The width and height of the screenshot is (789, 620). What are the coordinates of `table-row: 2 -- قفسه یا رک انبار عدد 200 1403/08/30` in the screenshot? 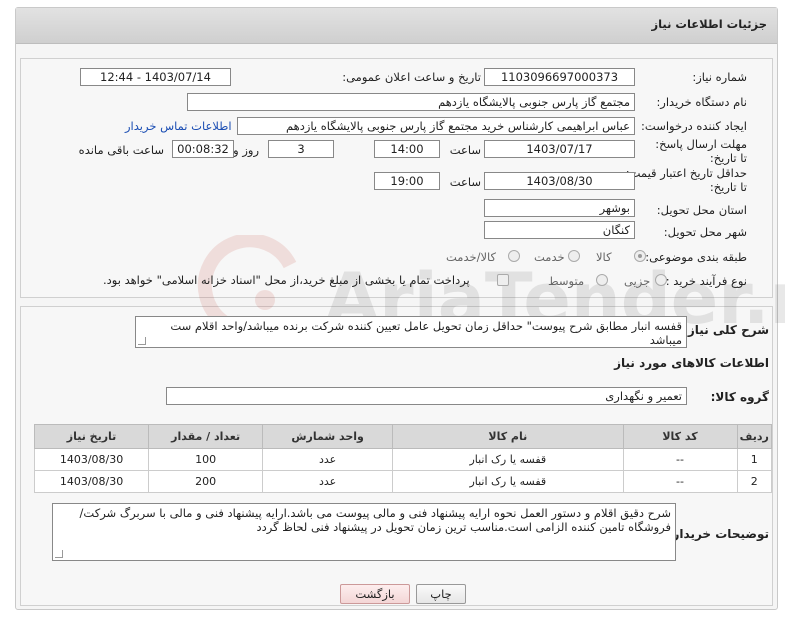 It's located at (403, 481).